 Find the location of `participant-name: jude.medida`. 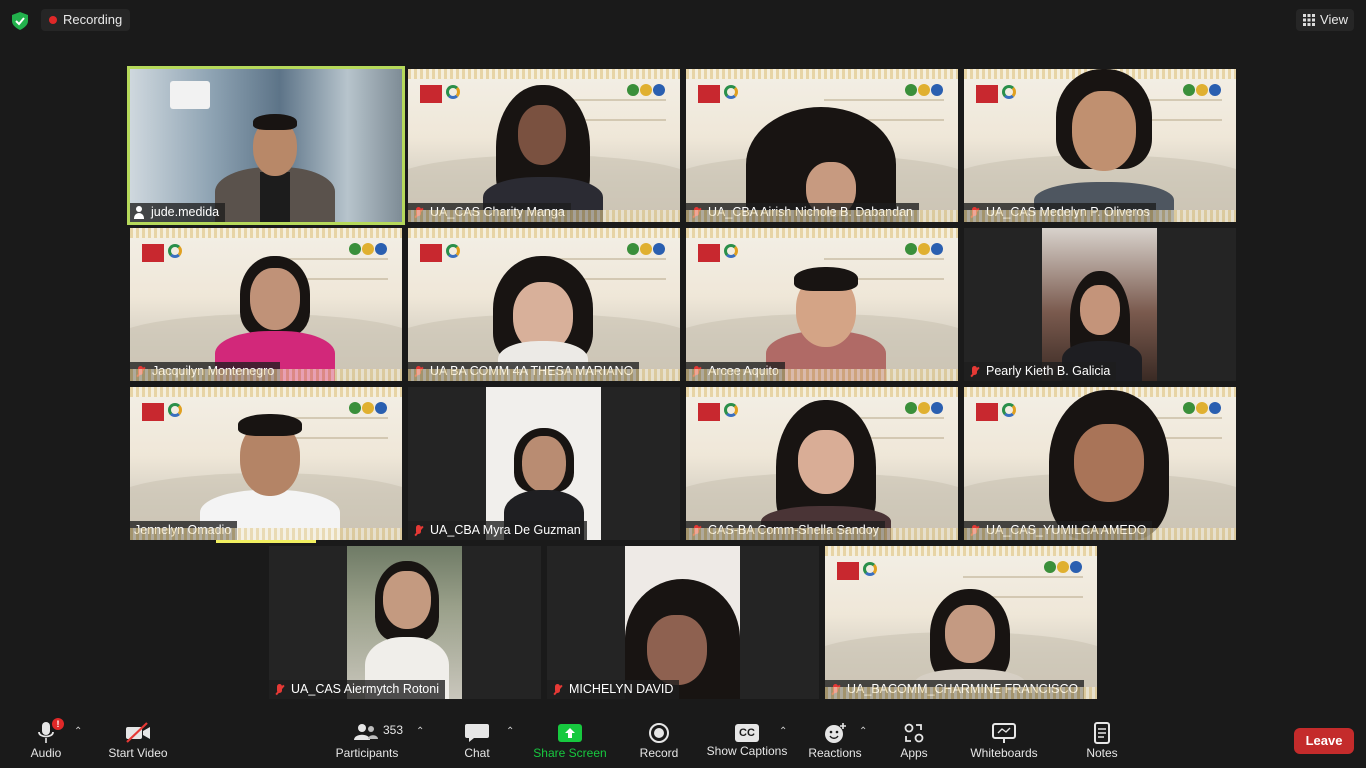

participant-name: jude.medida is located at coordinates (185, 212).